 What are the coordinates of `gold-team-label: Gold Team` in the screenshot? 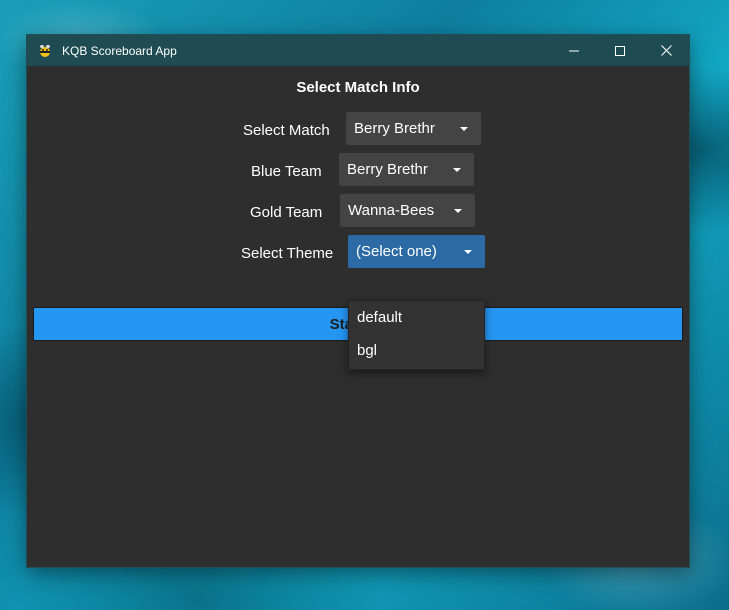 It's located at (286, 212).